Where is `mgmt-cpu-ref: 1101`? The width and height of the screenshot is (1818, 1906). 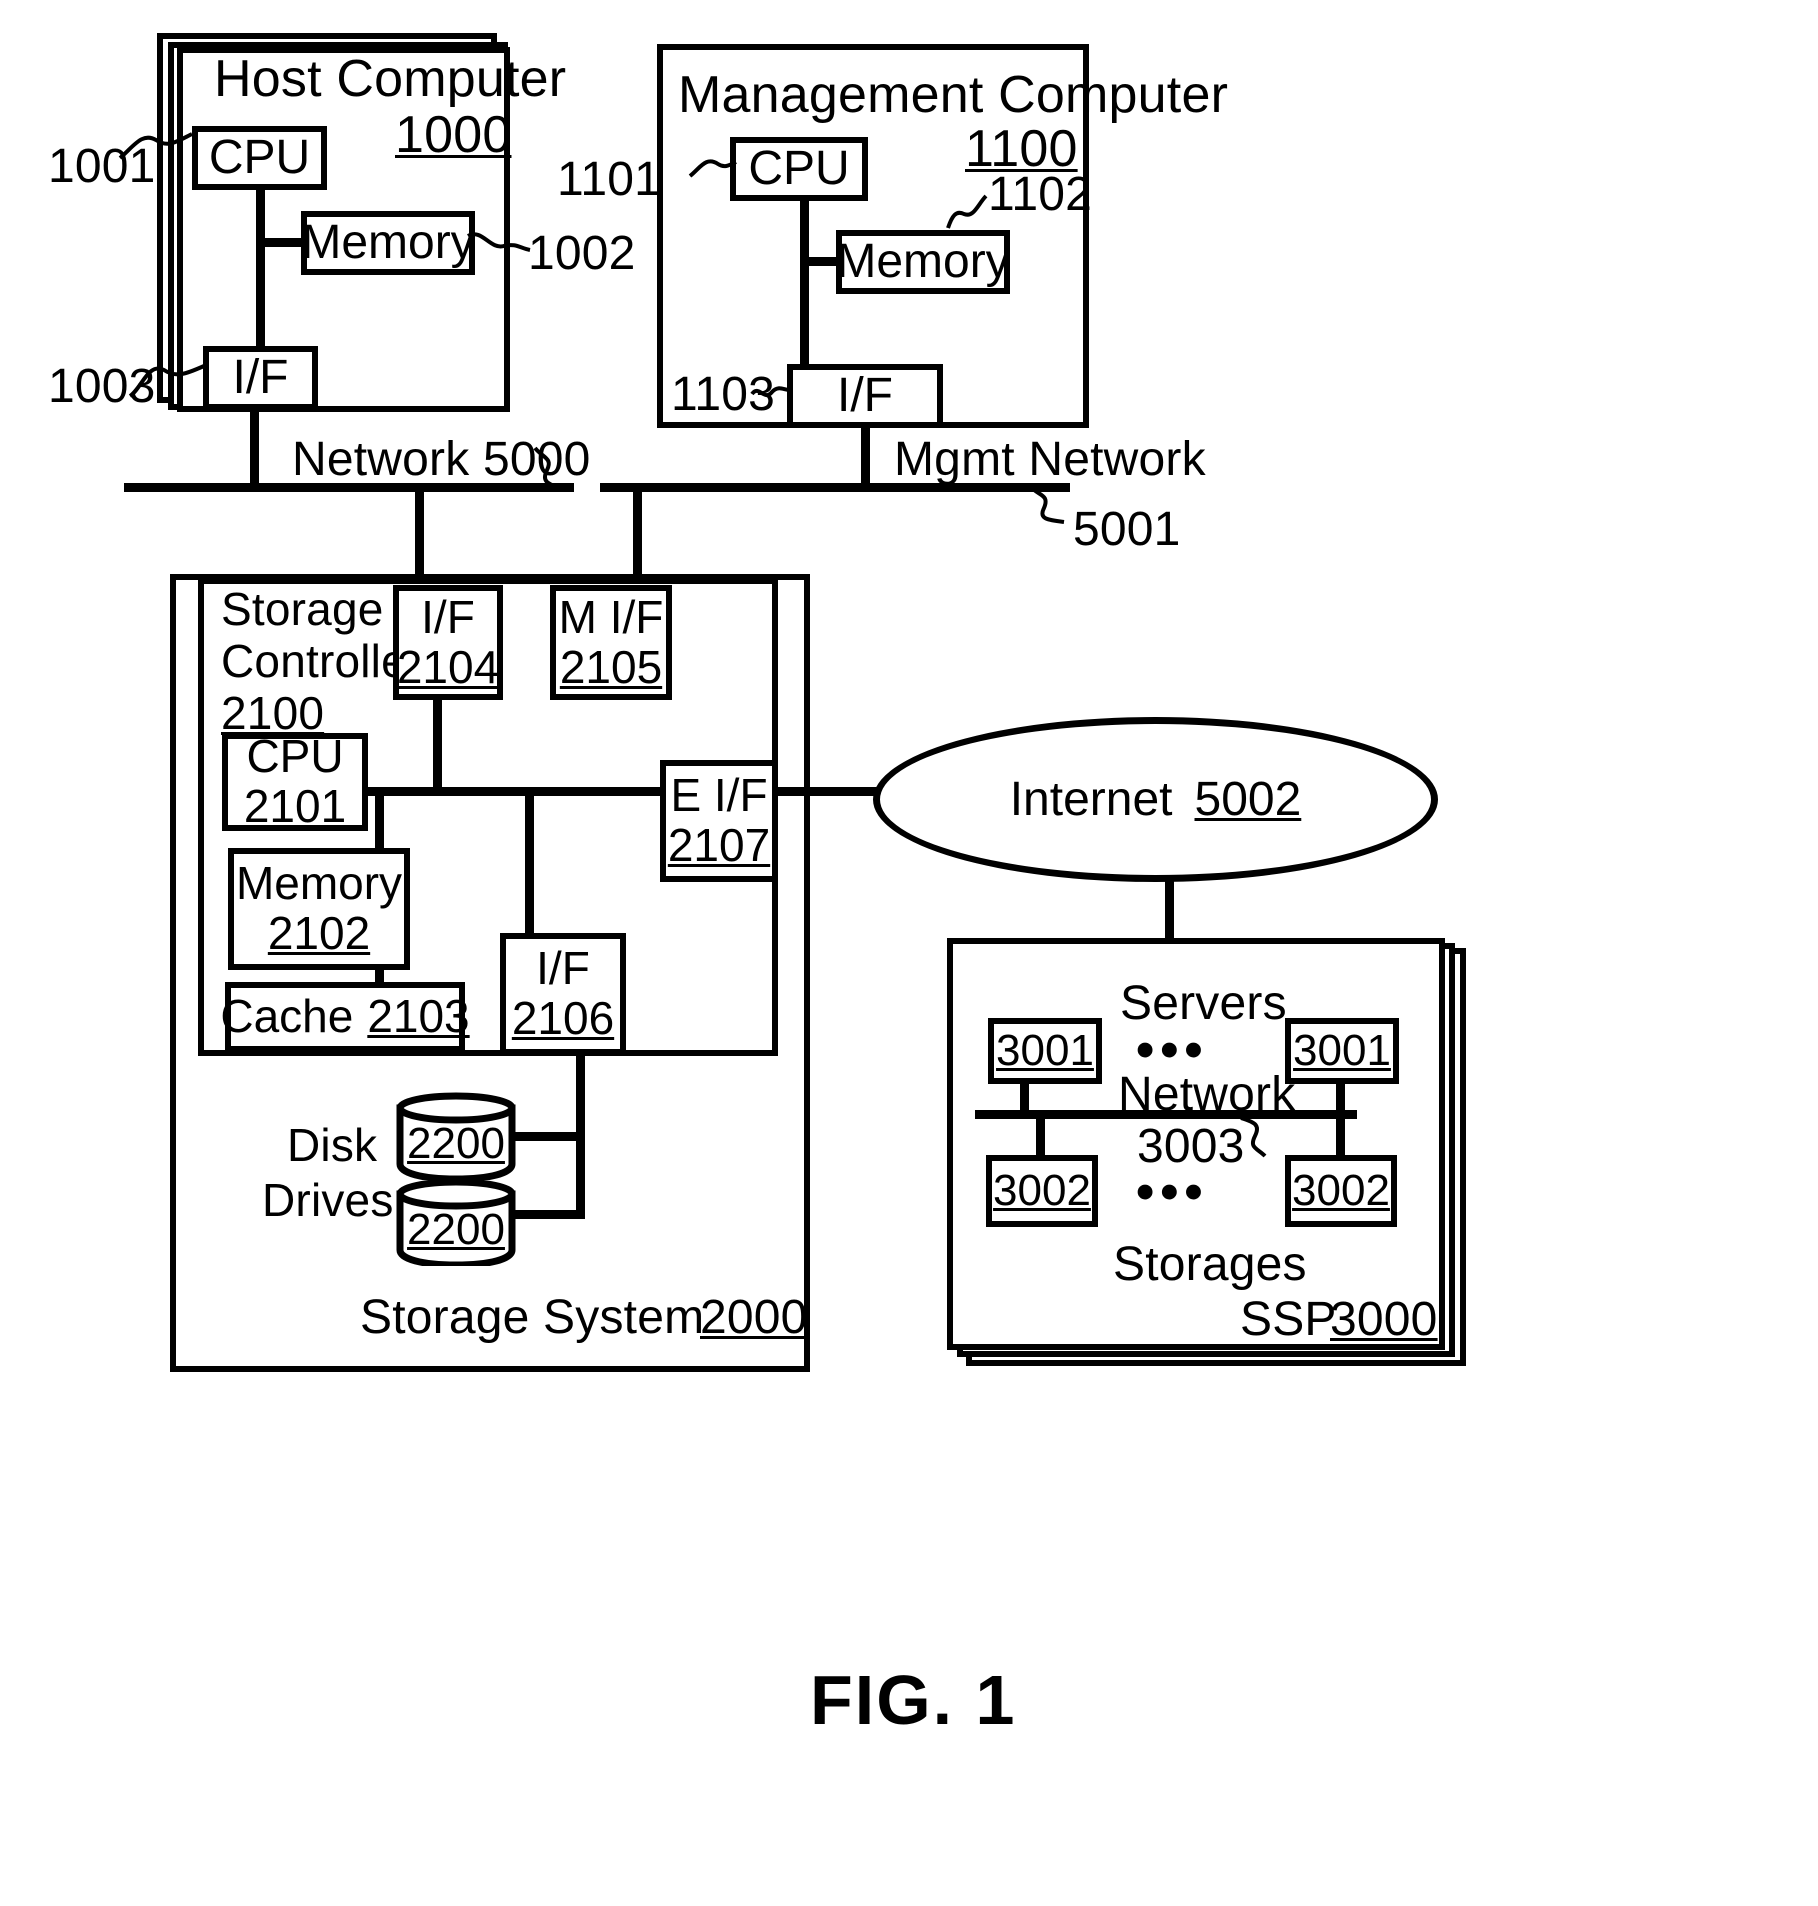 mgmt-cpu-ref: 1101 is located at coordinates (609, 179).